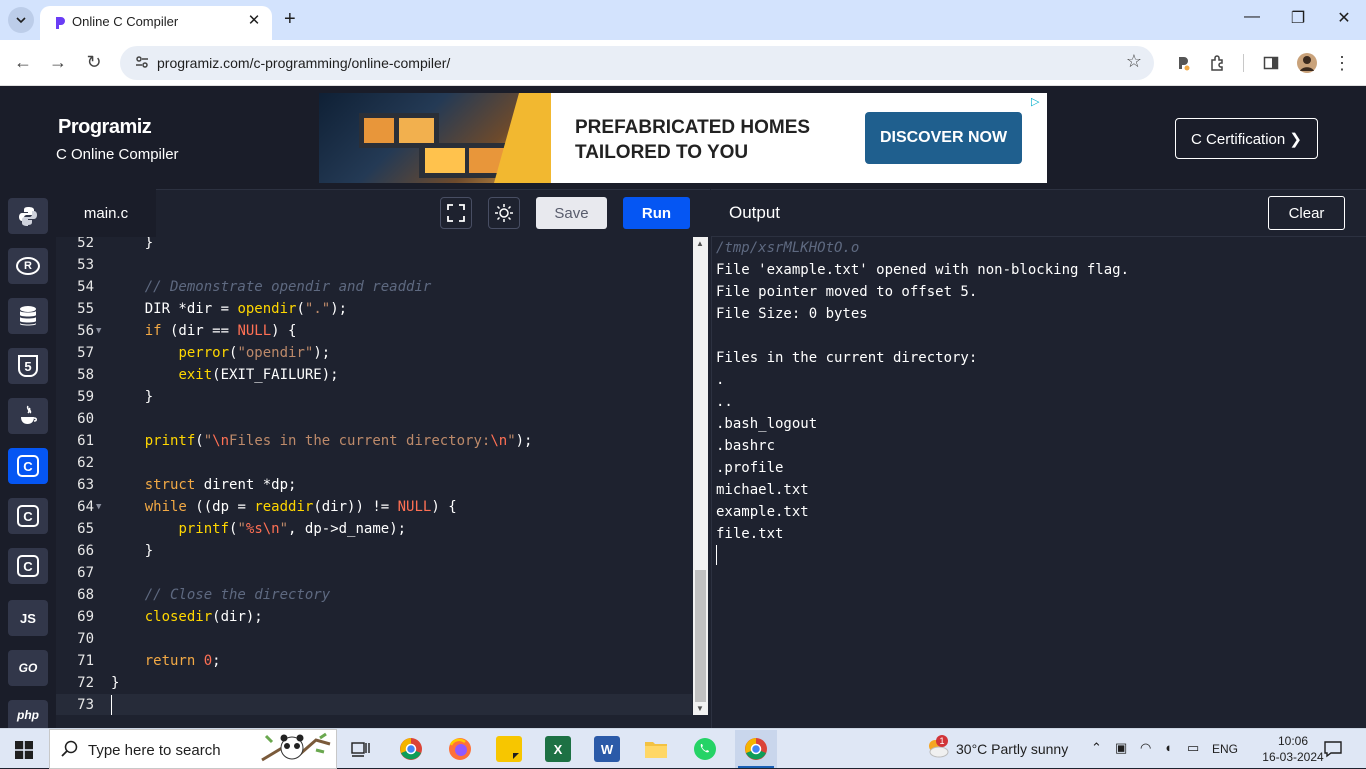 The height and width of the screenshot is (769, 1366). Describe the element at coordinates (1293, 757) in the screenshot. I see `clock-date: 16-03-2024` at that location.